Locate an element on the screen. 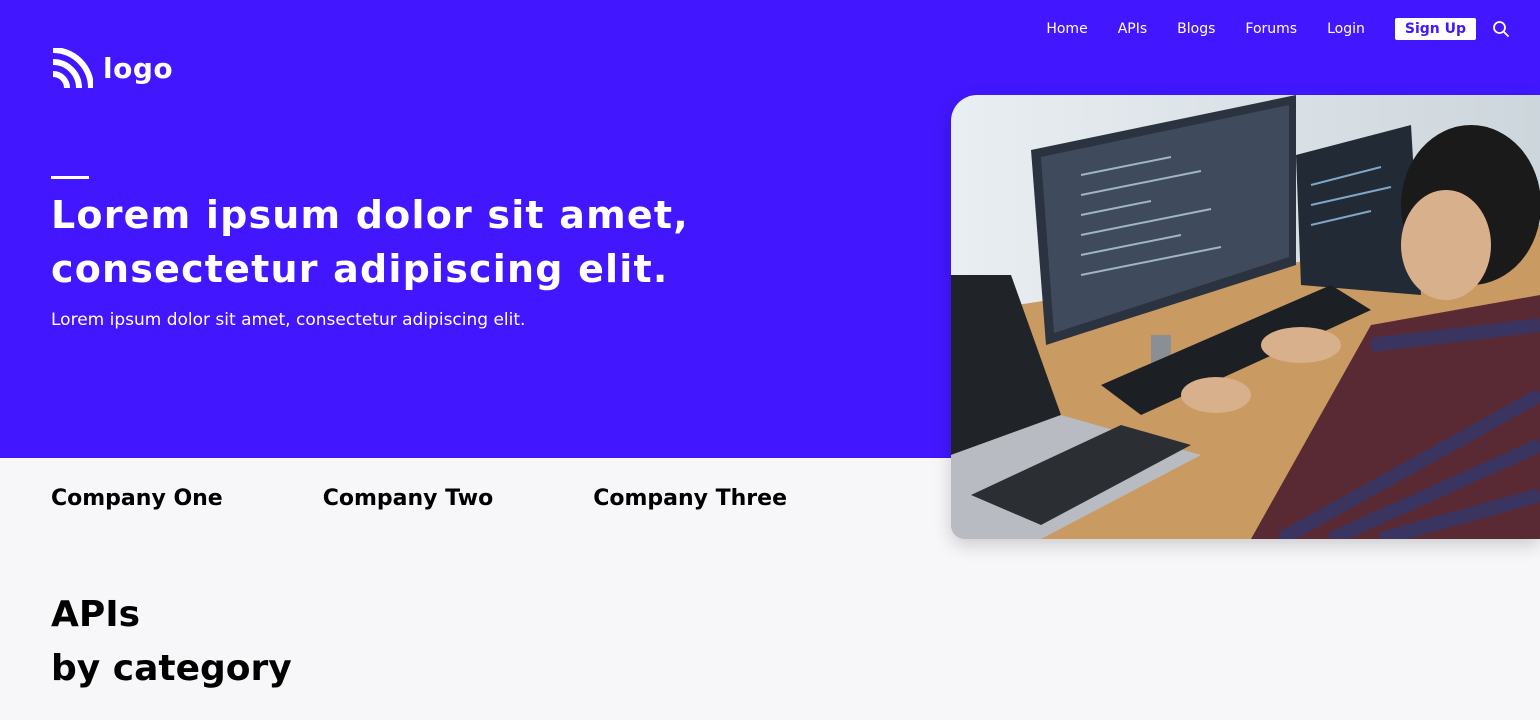 Image resolution: width=1540 pixels, height=720 pixels. apis-section-title: APIs by category is located at coordinates (171, 642).